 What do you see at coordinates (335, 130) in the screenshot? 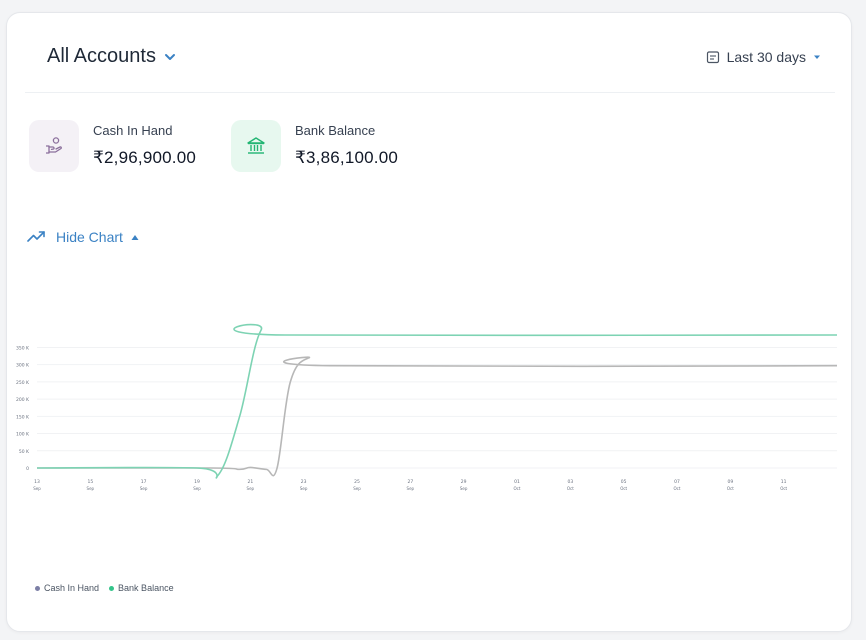
I see `stat-label: Bank Balance` at bounding box center [335, 130].